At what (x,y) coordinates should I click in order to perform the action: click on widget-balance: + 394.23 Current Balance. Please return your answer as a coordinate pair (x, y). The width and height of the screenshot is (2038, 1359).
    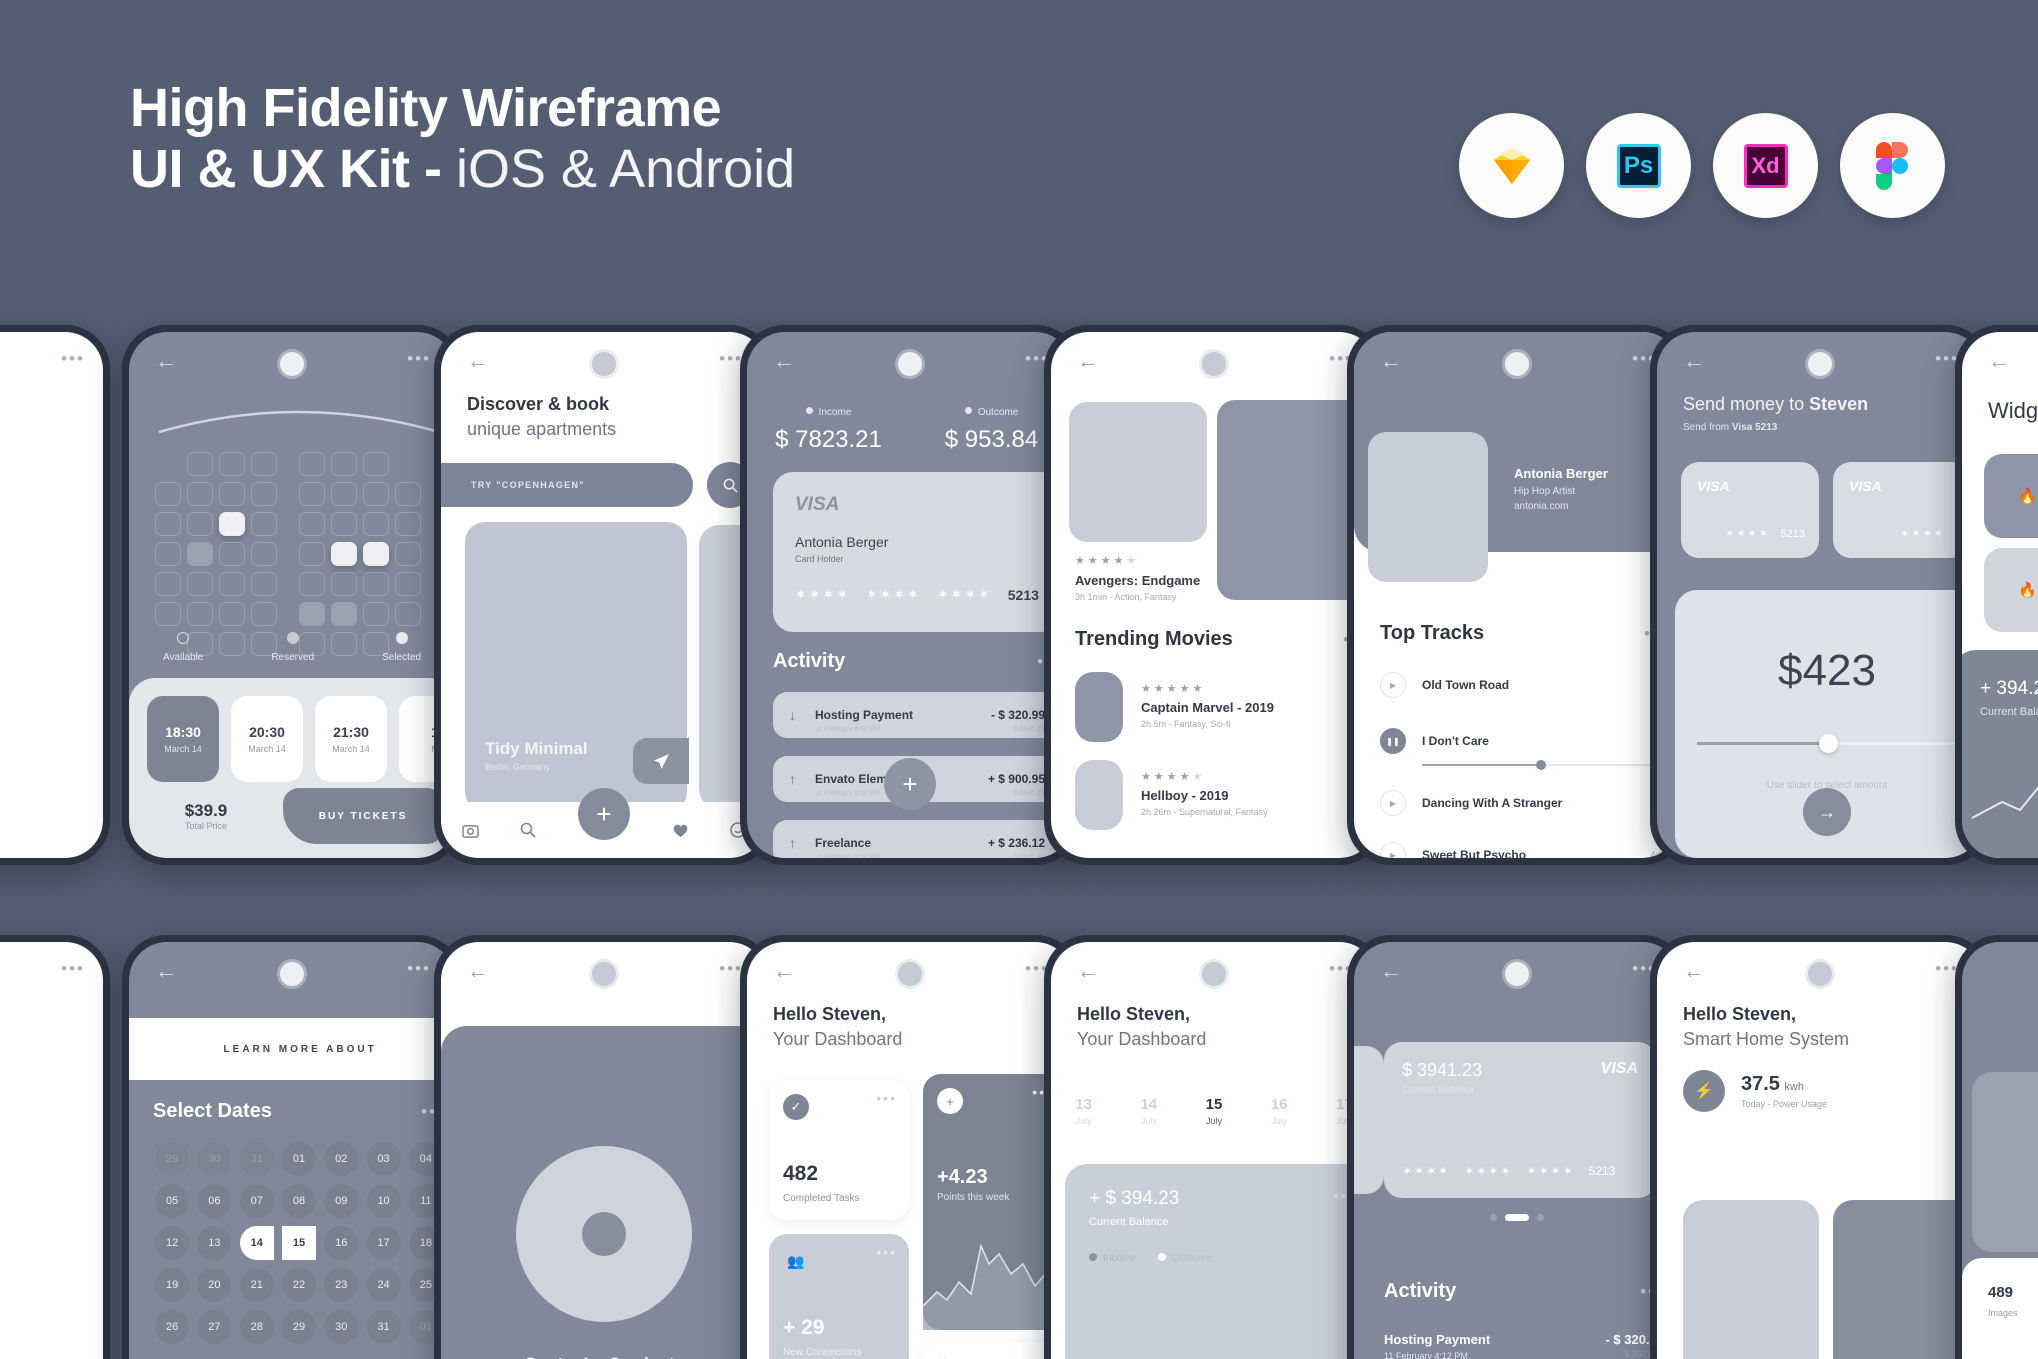
    Looking at the image, I should click on (2000, 754).